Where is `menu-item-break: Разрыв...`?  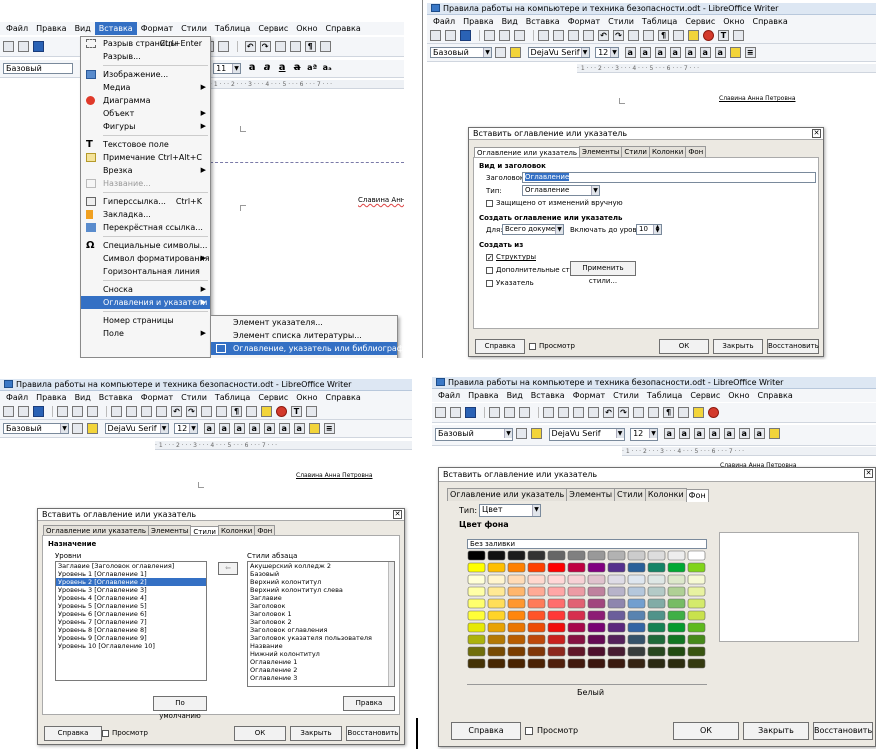 menu-item-break: Разрыв... is located at coordinates (145, 56).